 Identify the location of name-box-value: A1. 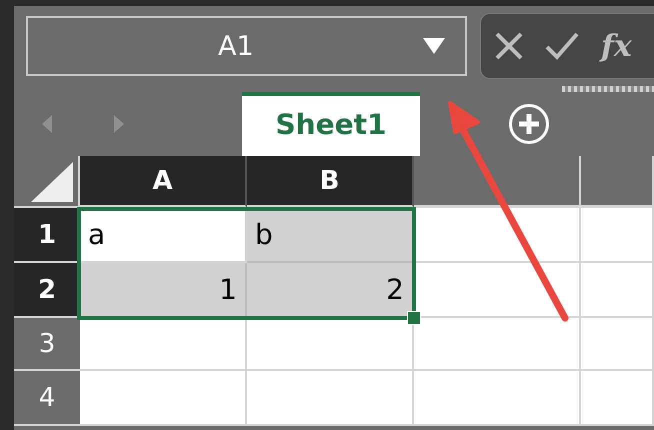
(236, 46).